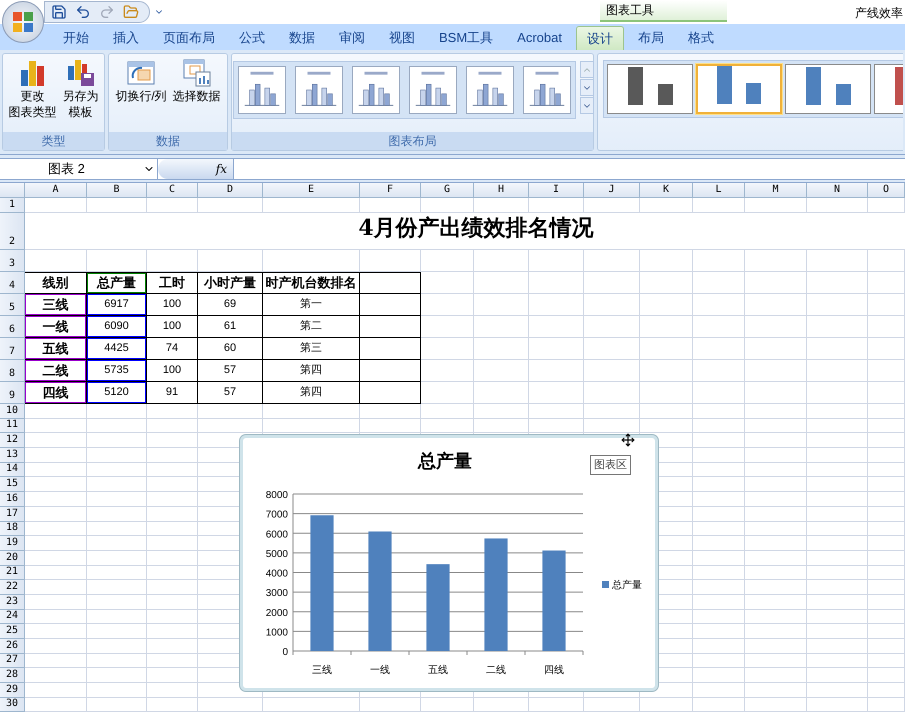 Image resolution: width=905 pixels, height=722 pixels. Describe the element at coordinates (79, 169) in the screenshot. I see `name-box: 图表 2` at that location.